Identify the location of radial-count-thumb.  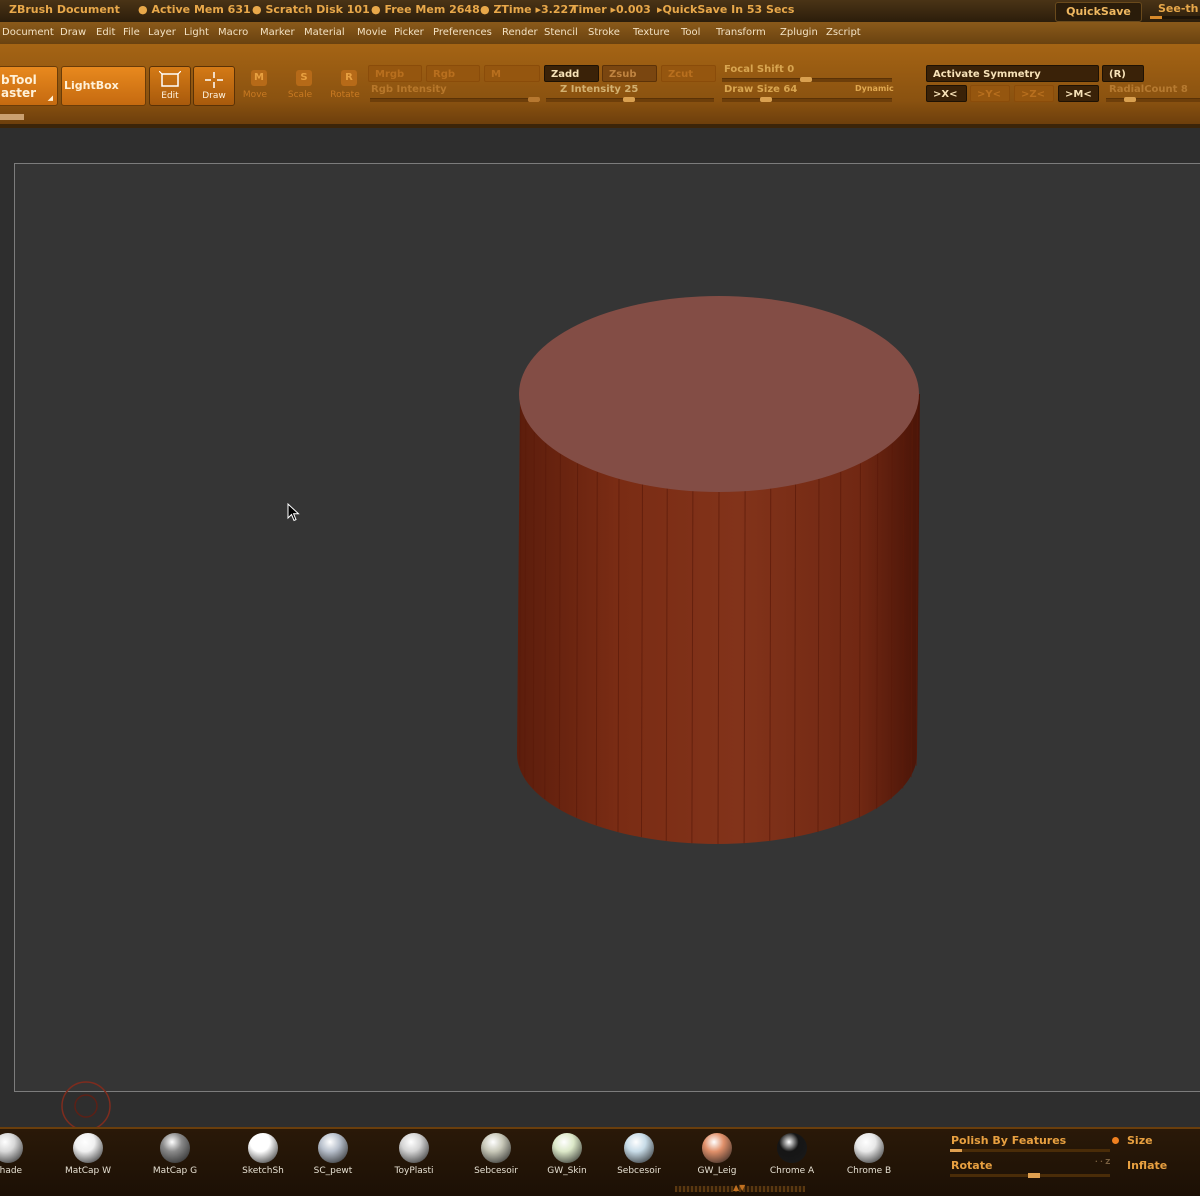
(1130, 99).